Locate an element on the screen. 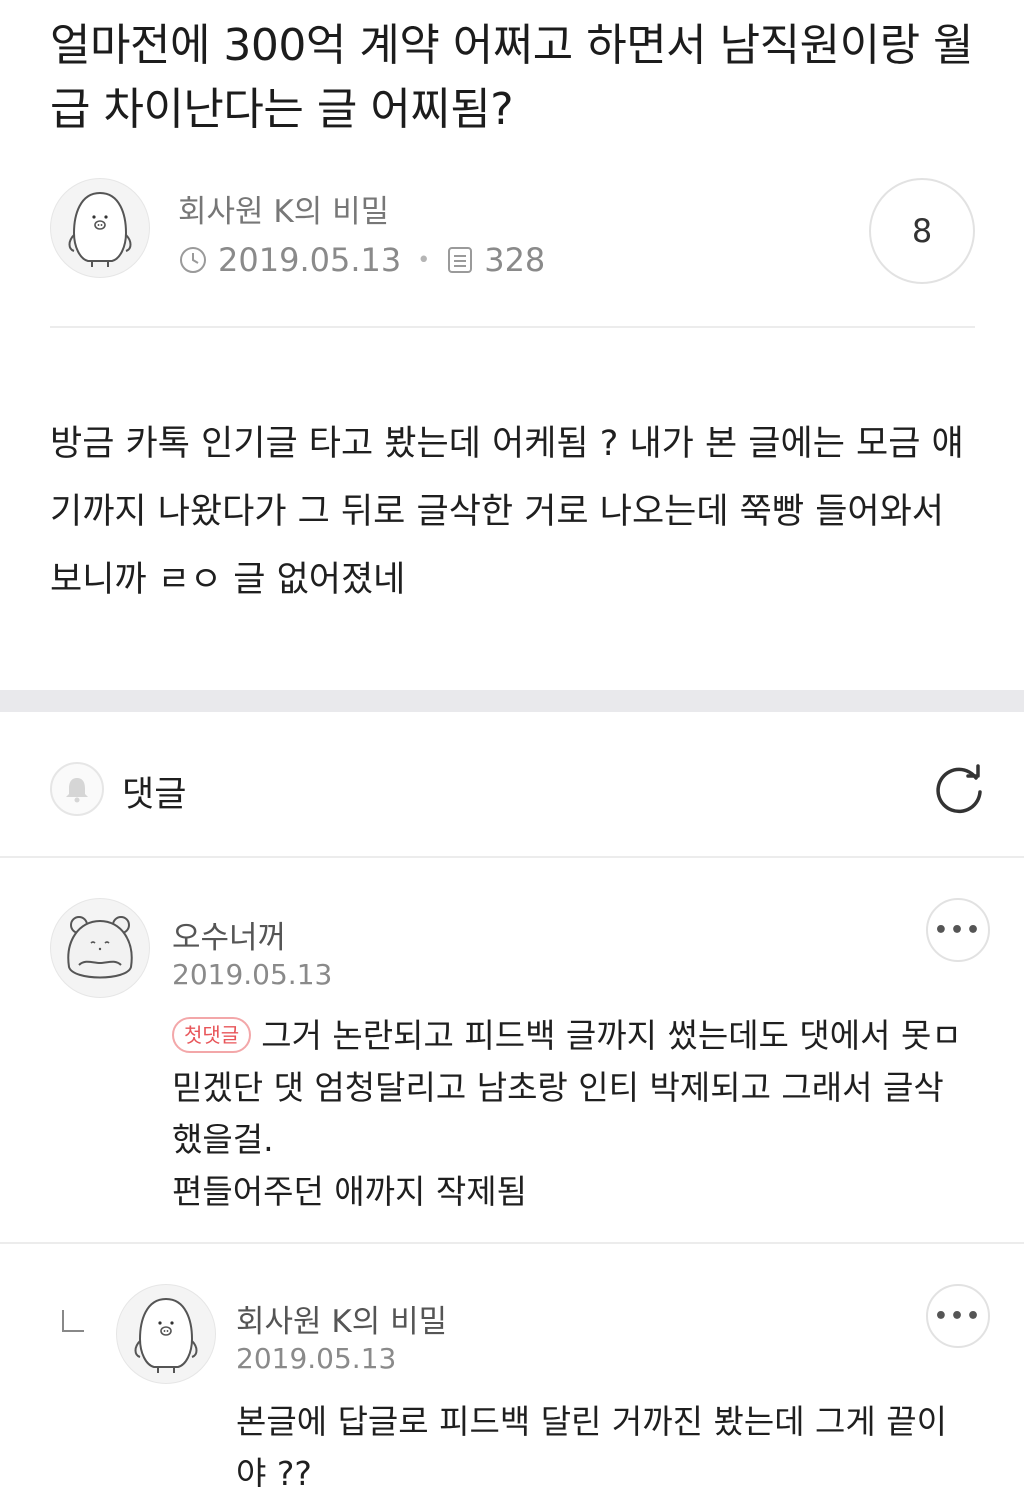  reply-text: 본글에 답글로 피드백 달린 거까진 봤는데 그게 끝이야 ?? is located at coordinates (591, 1444).